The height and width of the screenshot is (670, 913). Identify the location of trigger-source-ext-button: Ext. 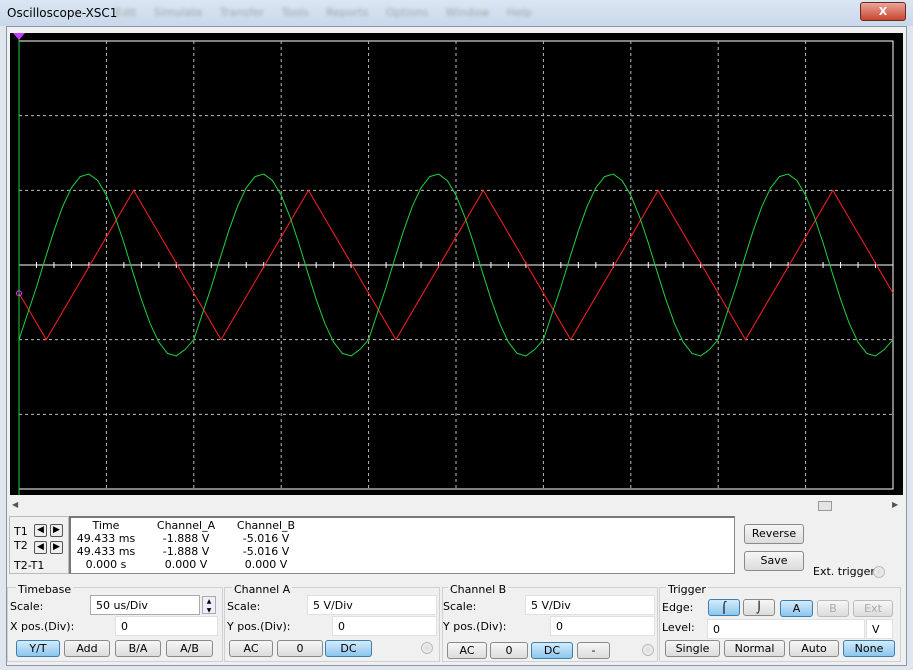
(873, 608).